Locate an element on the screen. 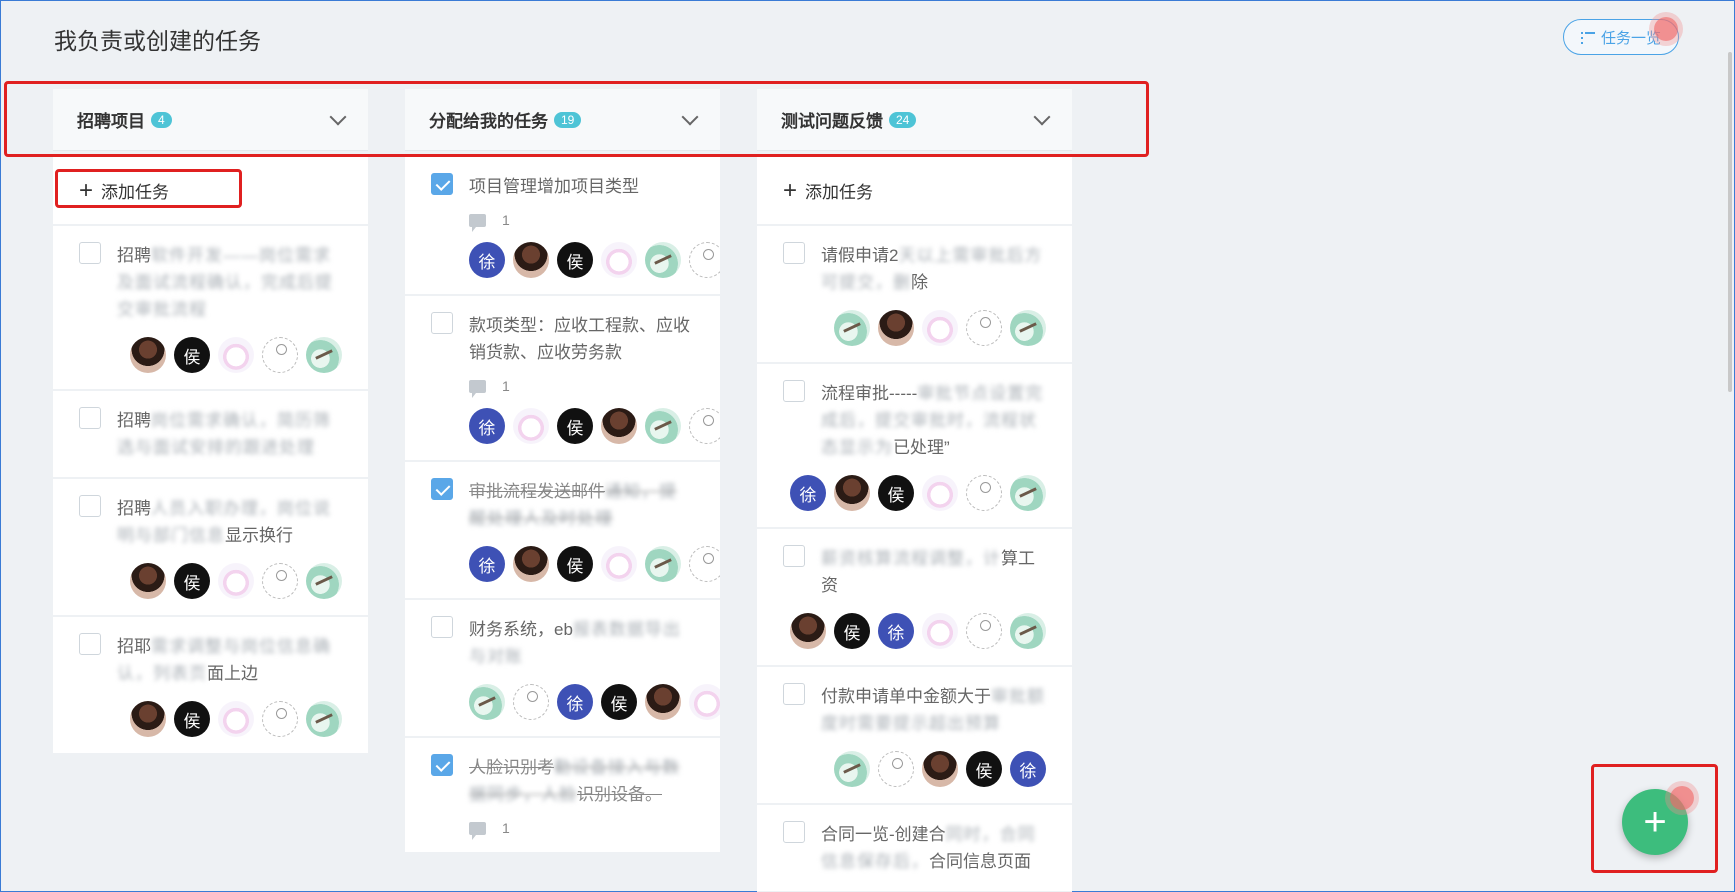 The width and height of the screenshot is (1735, 892). column-header: 招聘项目 4 is located at coordinates (210, 120).